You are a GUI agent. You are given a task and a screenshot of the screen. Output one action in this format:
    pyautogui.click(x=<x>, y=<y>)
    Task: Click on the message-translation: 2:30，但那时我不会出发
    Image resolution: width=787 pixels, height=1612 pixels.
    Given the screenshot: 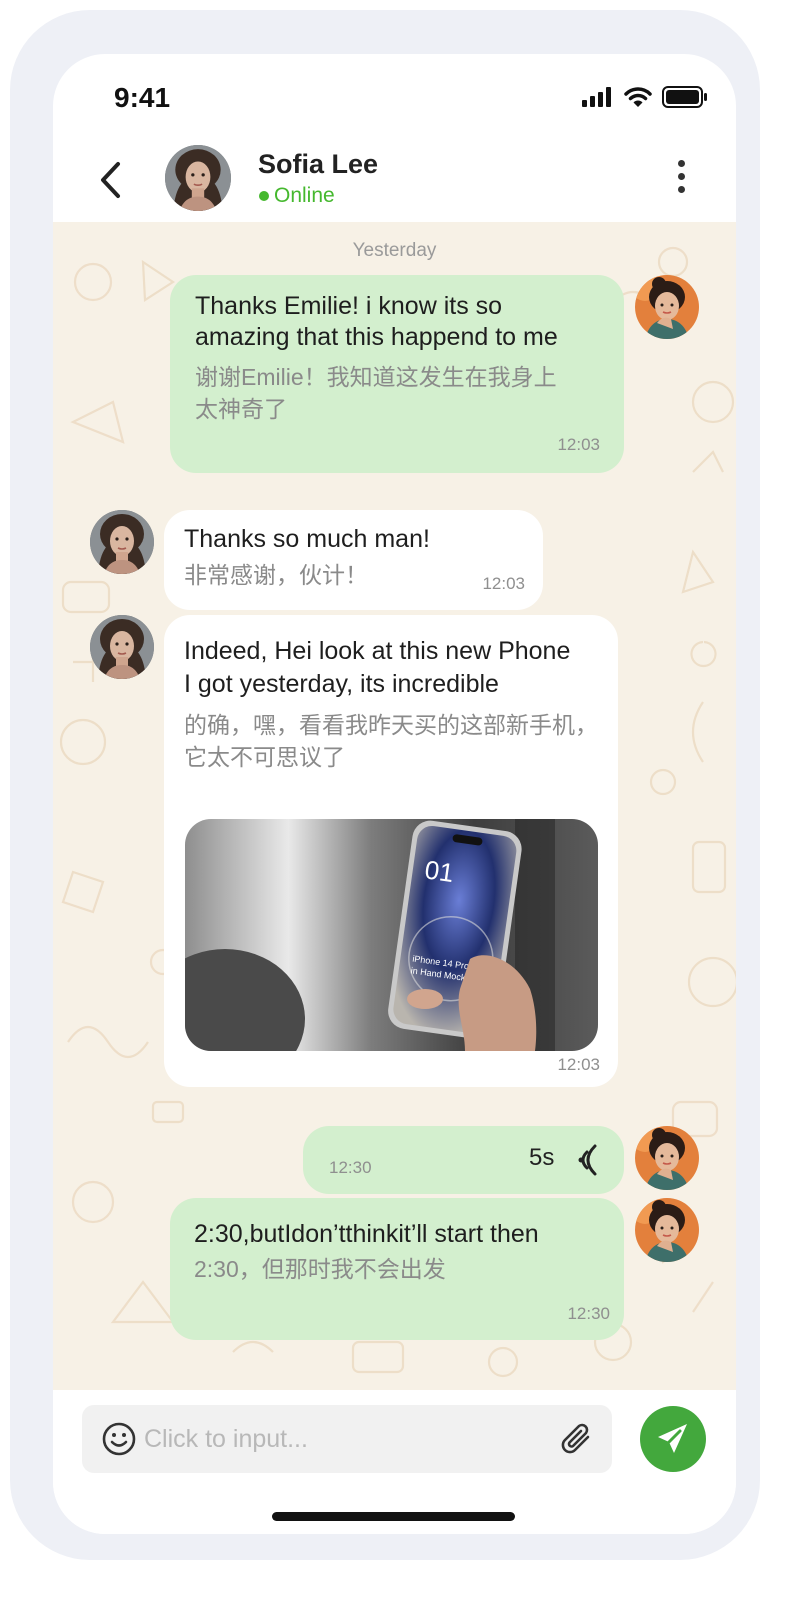 What is the action you would take?
    pyautogui.click(x=320, y=1269)
    